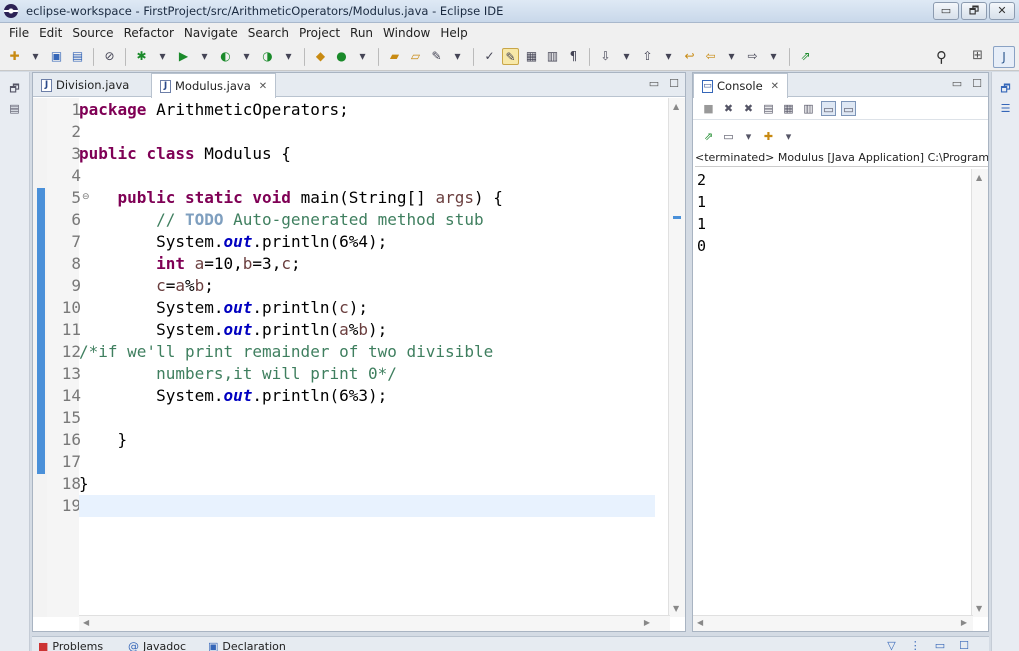 The width and height of the screenshot is (1019, 651). Describe the element at coordinates (183, 56) in the screenshot. I see `run-icon: ▶` at that location.